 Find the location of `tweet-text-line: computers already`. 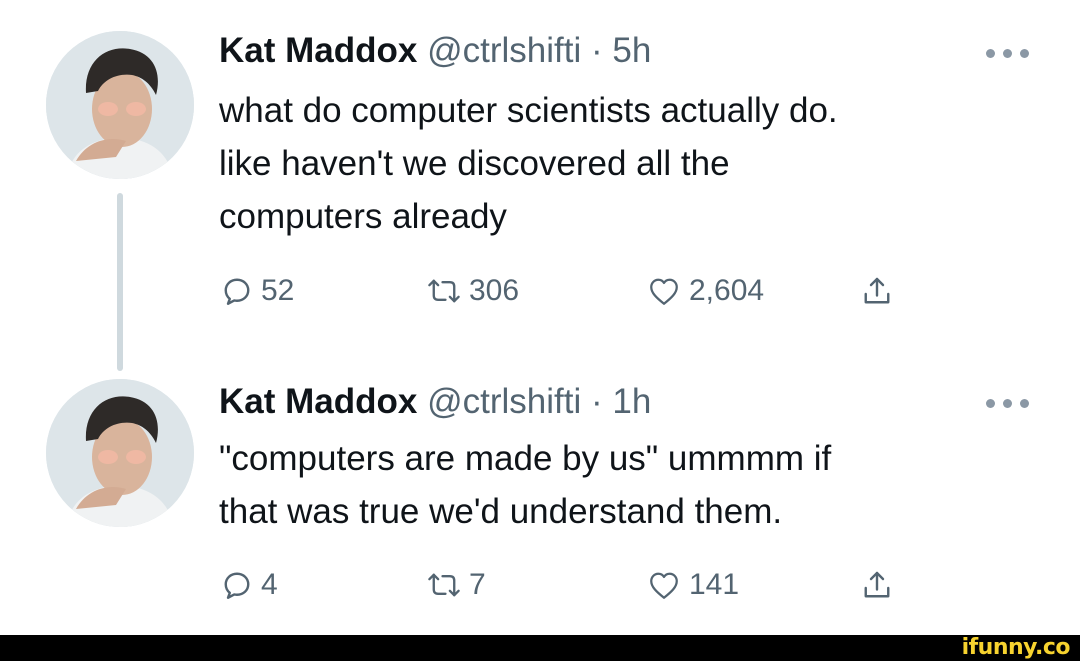

tweet-text-line: computers already is located at coordinates (363, 216).